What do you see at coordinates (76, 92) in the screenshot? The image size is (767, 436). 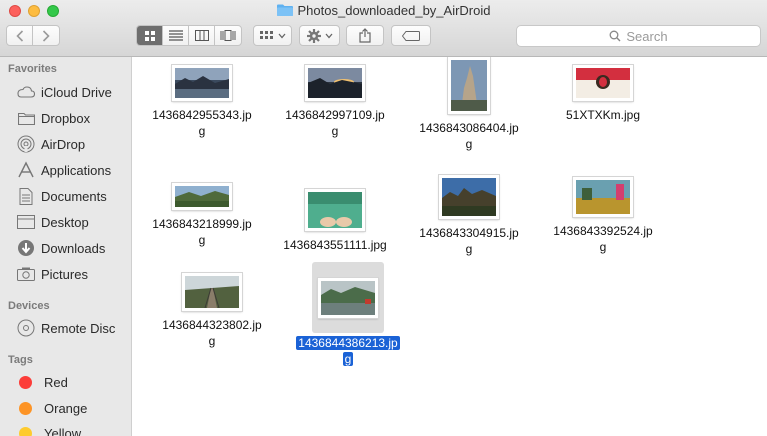 I see `sidebar-item-label: iCloud Drive` at bounding box center [76, 92].